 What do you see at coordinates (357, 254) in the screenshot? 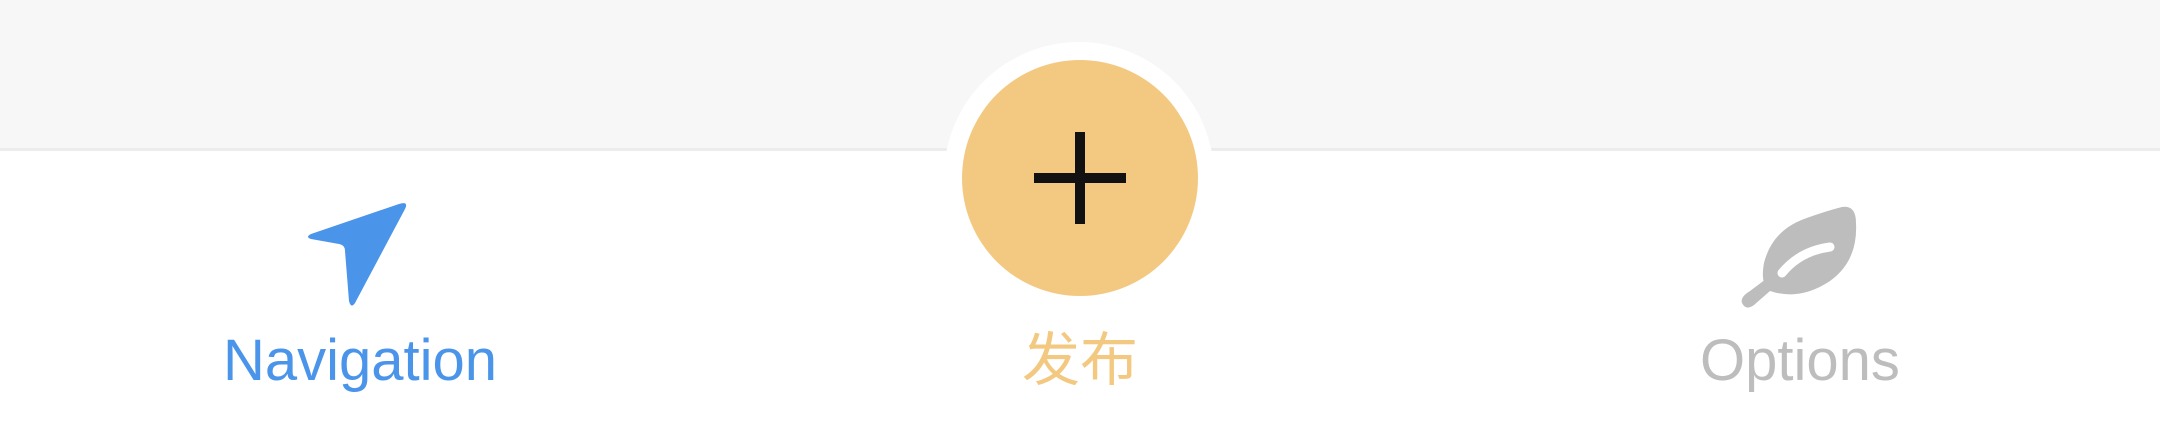
I see `navigation-arrow-icon` at bounding box center [357, 254].